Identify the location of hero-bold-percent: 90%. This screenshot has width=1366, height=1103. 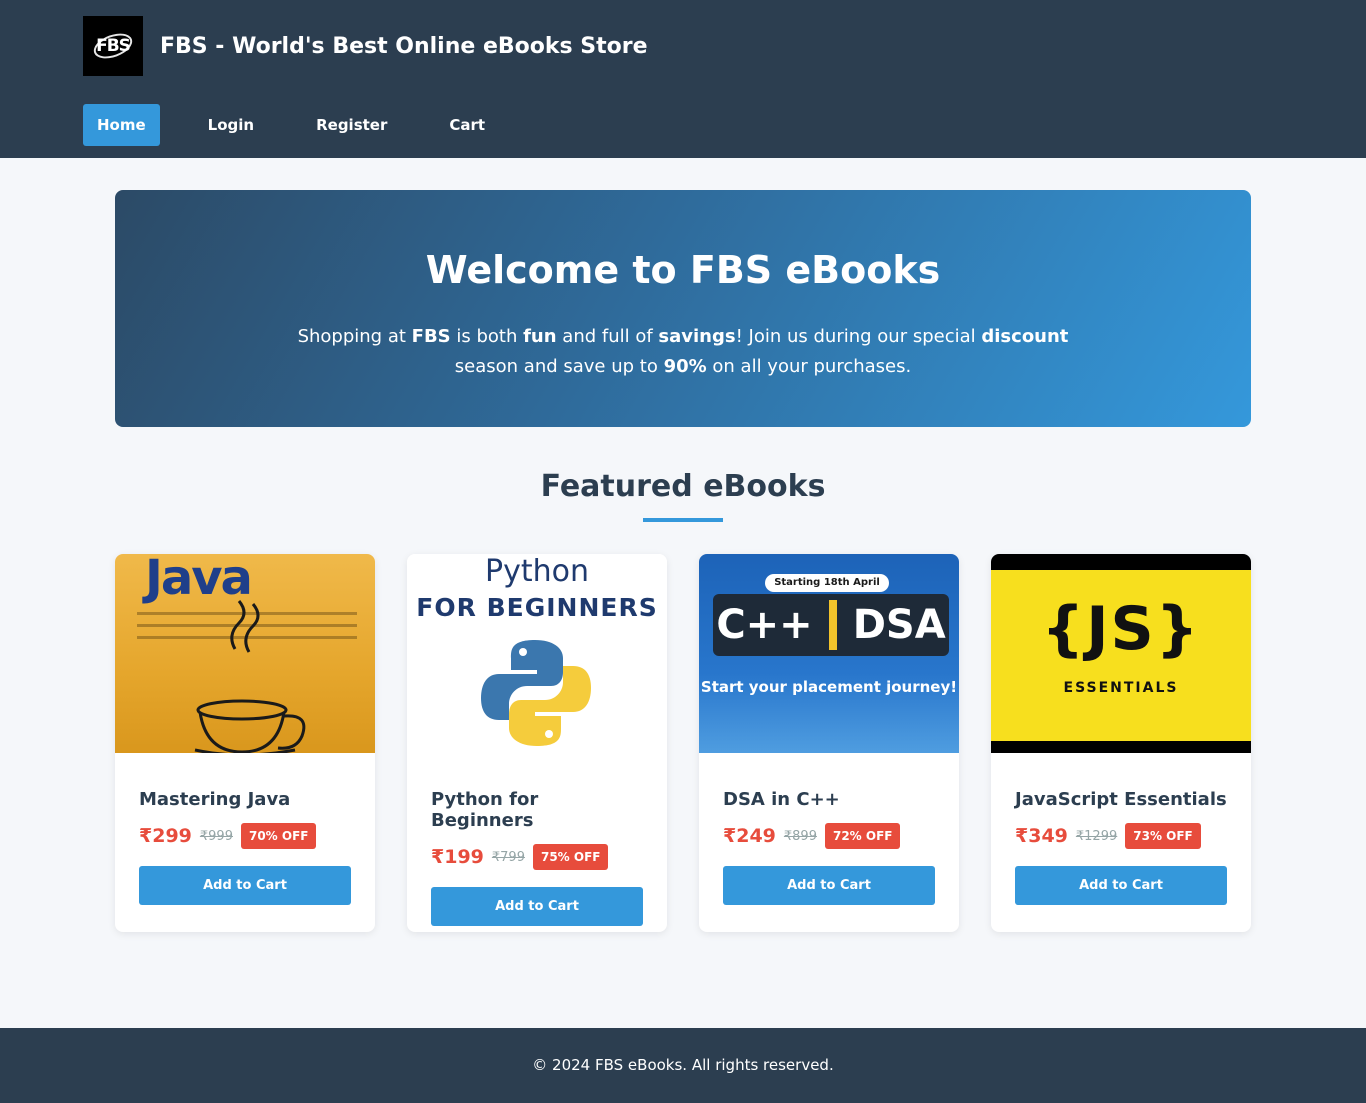
(685, 366).